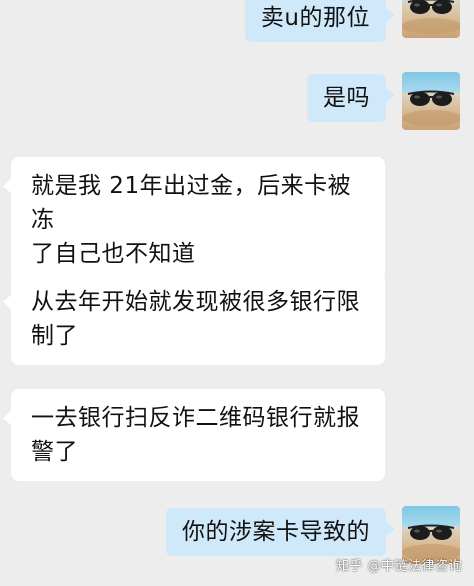  I want to click on message-text: 卖u的那位, so click(315, 18).